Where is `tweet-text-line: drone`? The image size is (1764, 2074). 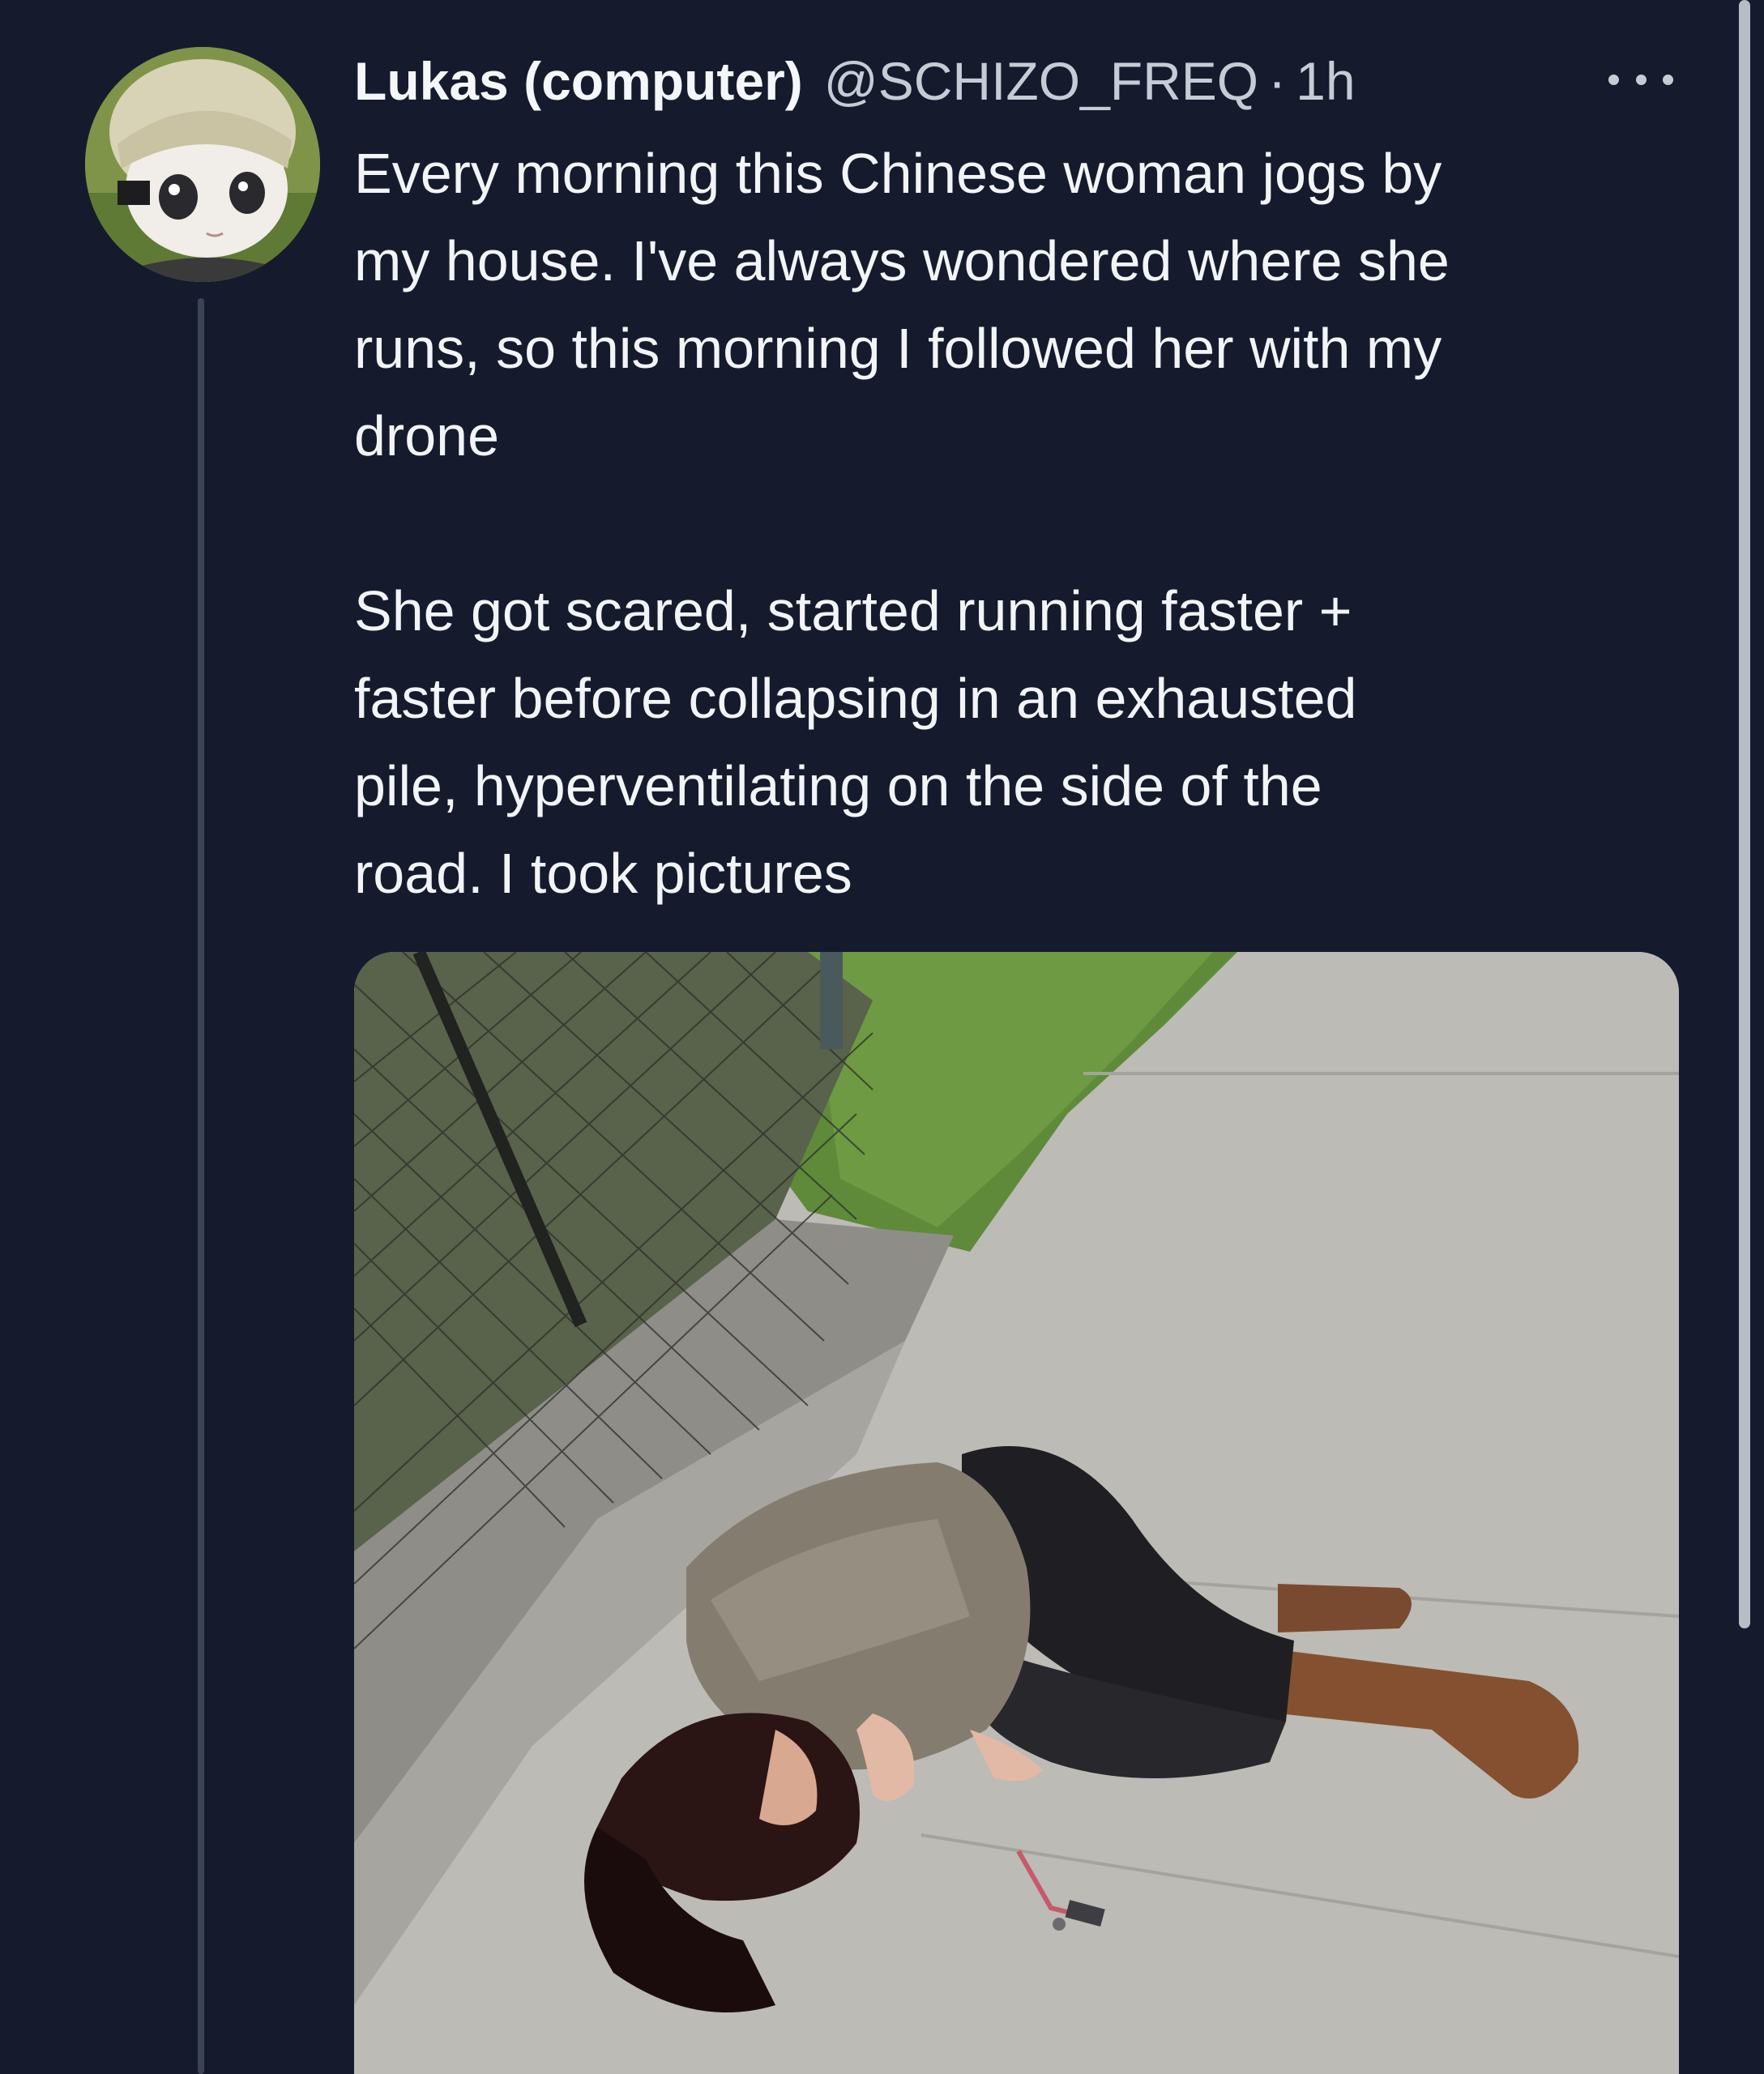
tweet-text-line: drone is located at coordinates (427, 436).